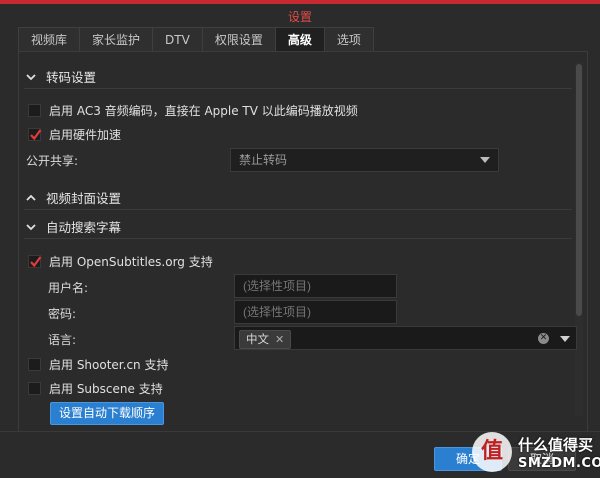 The height and width of the screenshot is (478, 600). I want to click on clear-icon: ✕, so click(543, 338).